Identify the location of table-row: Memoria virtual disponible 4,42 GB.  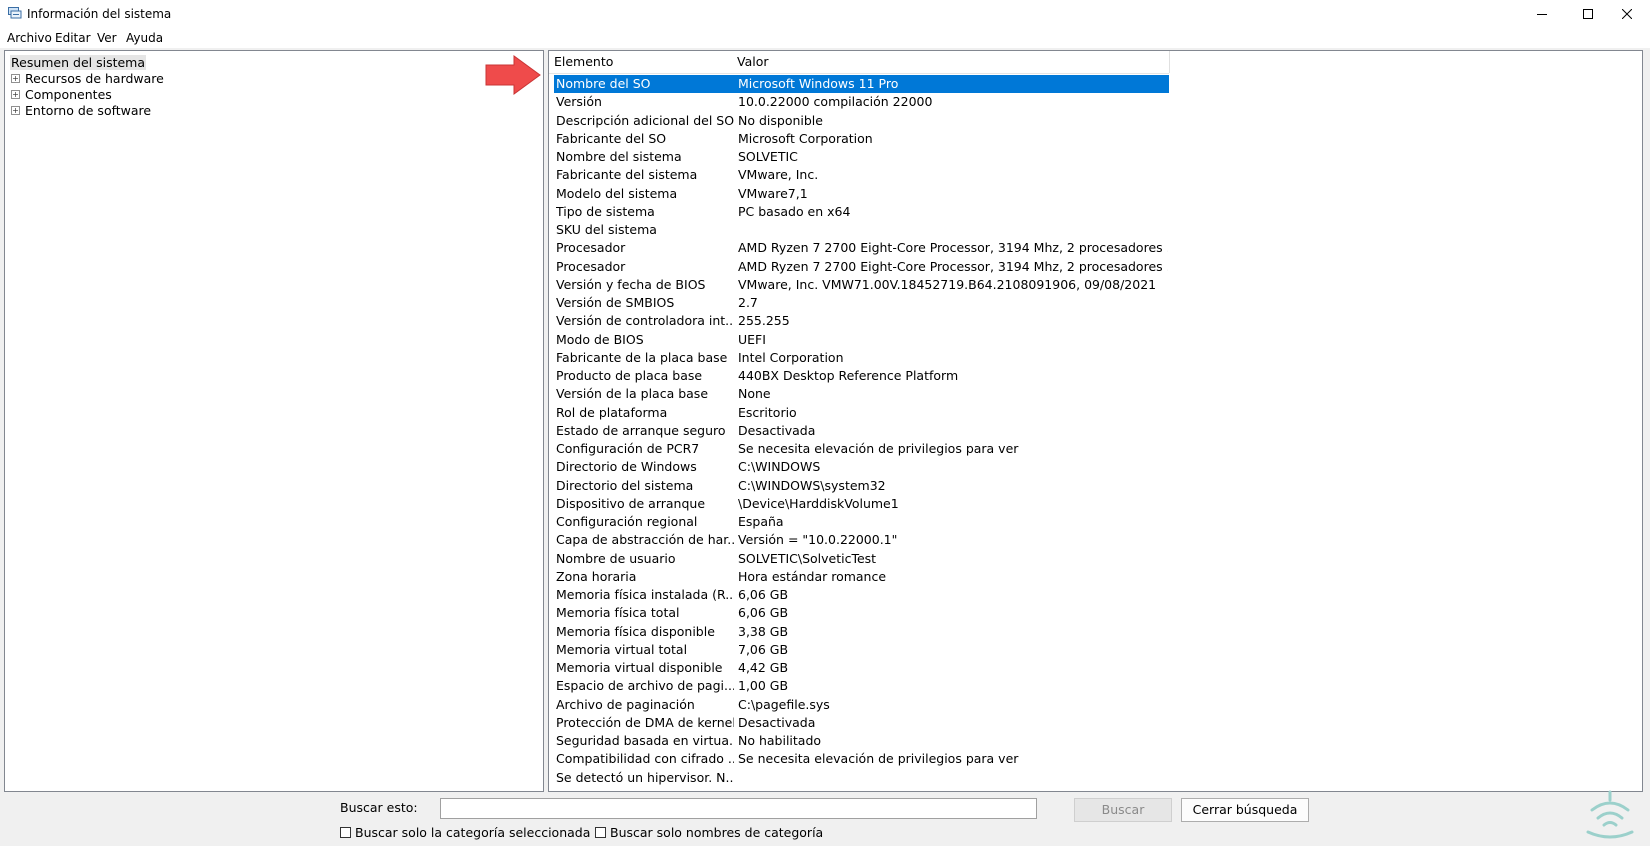
(861, 668).